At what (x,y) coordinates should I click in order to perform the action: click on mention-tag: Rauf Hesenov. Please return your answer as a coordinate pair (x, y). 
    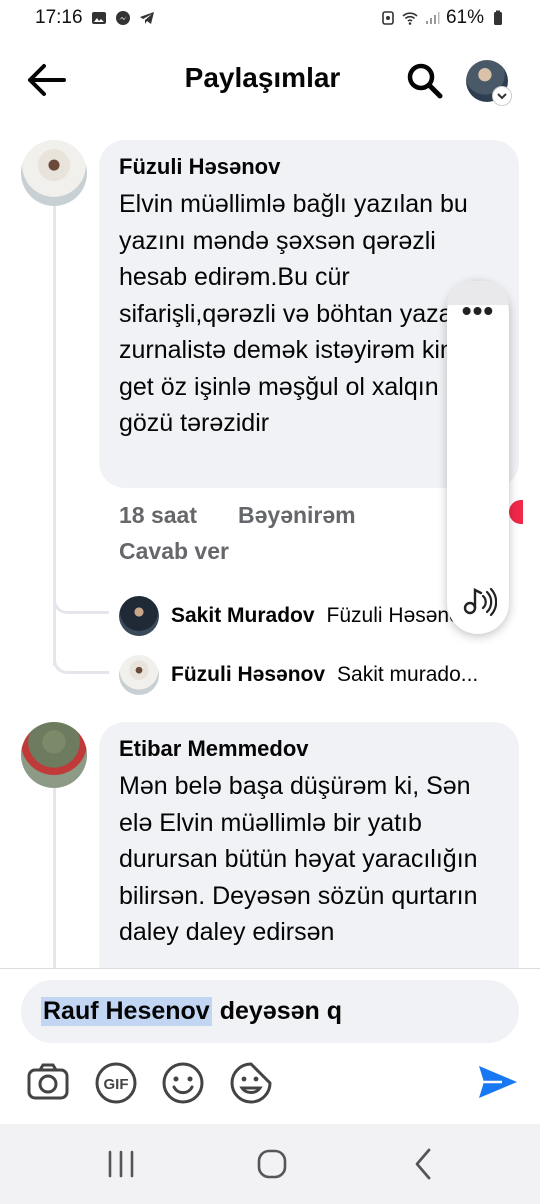
    Looking at the image, I should click on (126, 1011).